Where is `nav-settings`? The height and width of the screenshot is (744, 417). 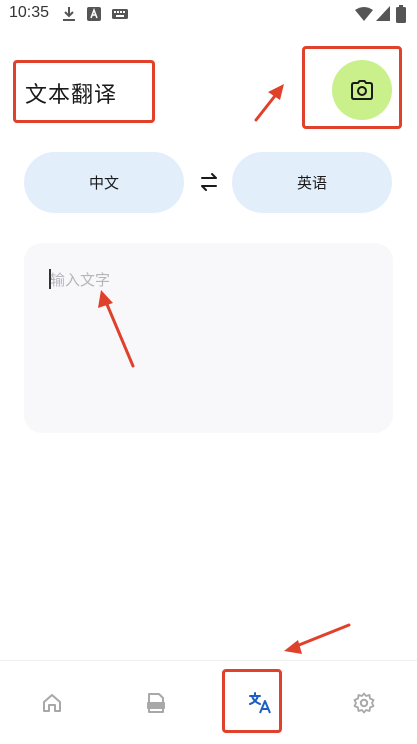
nav-settings is located at coordinates (364, 702).